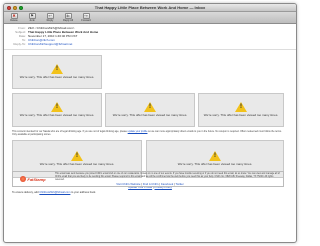  I want to click on toolbar-label: Reply All, so click(68, 20).